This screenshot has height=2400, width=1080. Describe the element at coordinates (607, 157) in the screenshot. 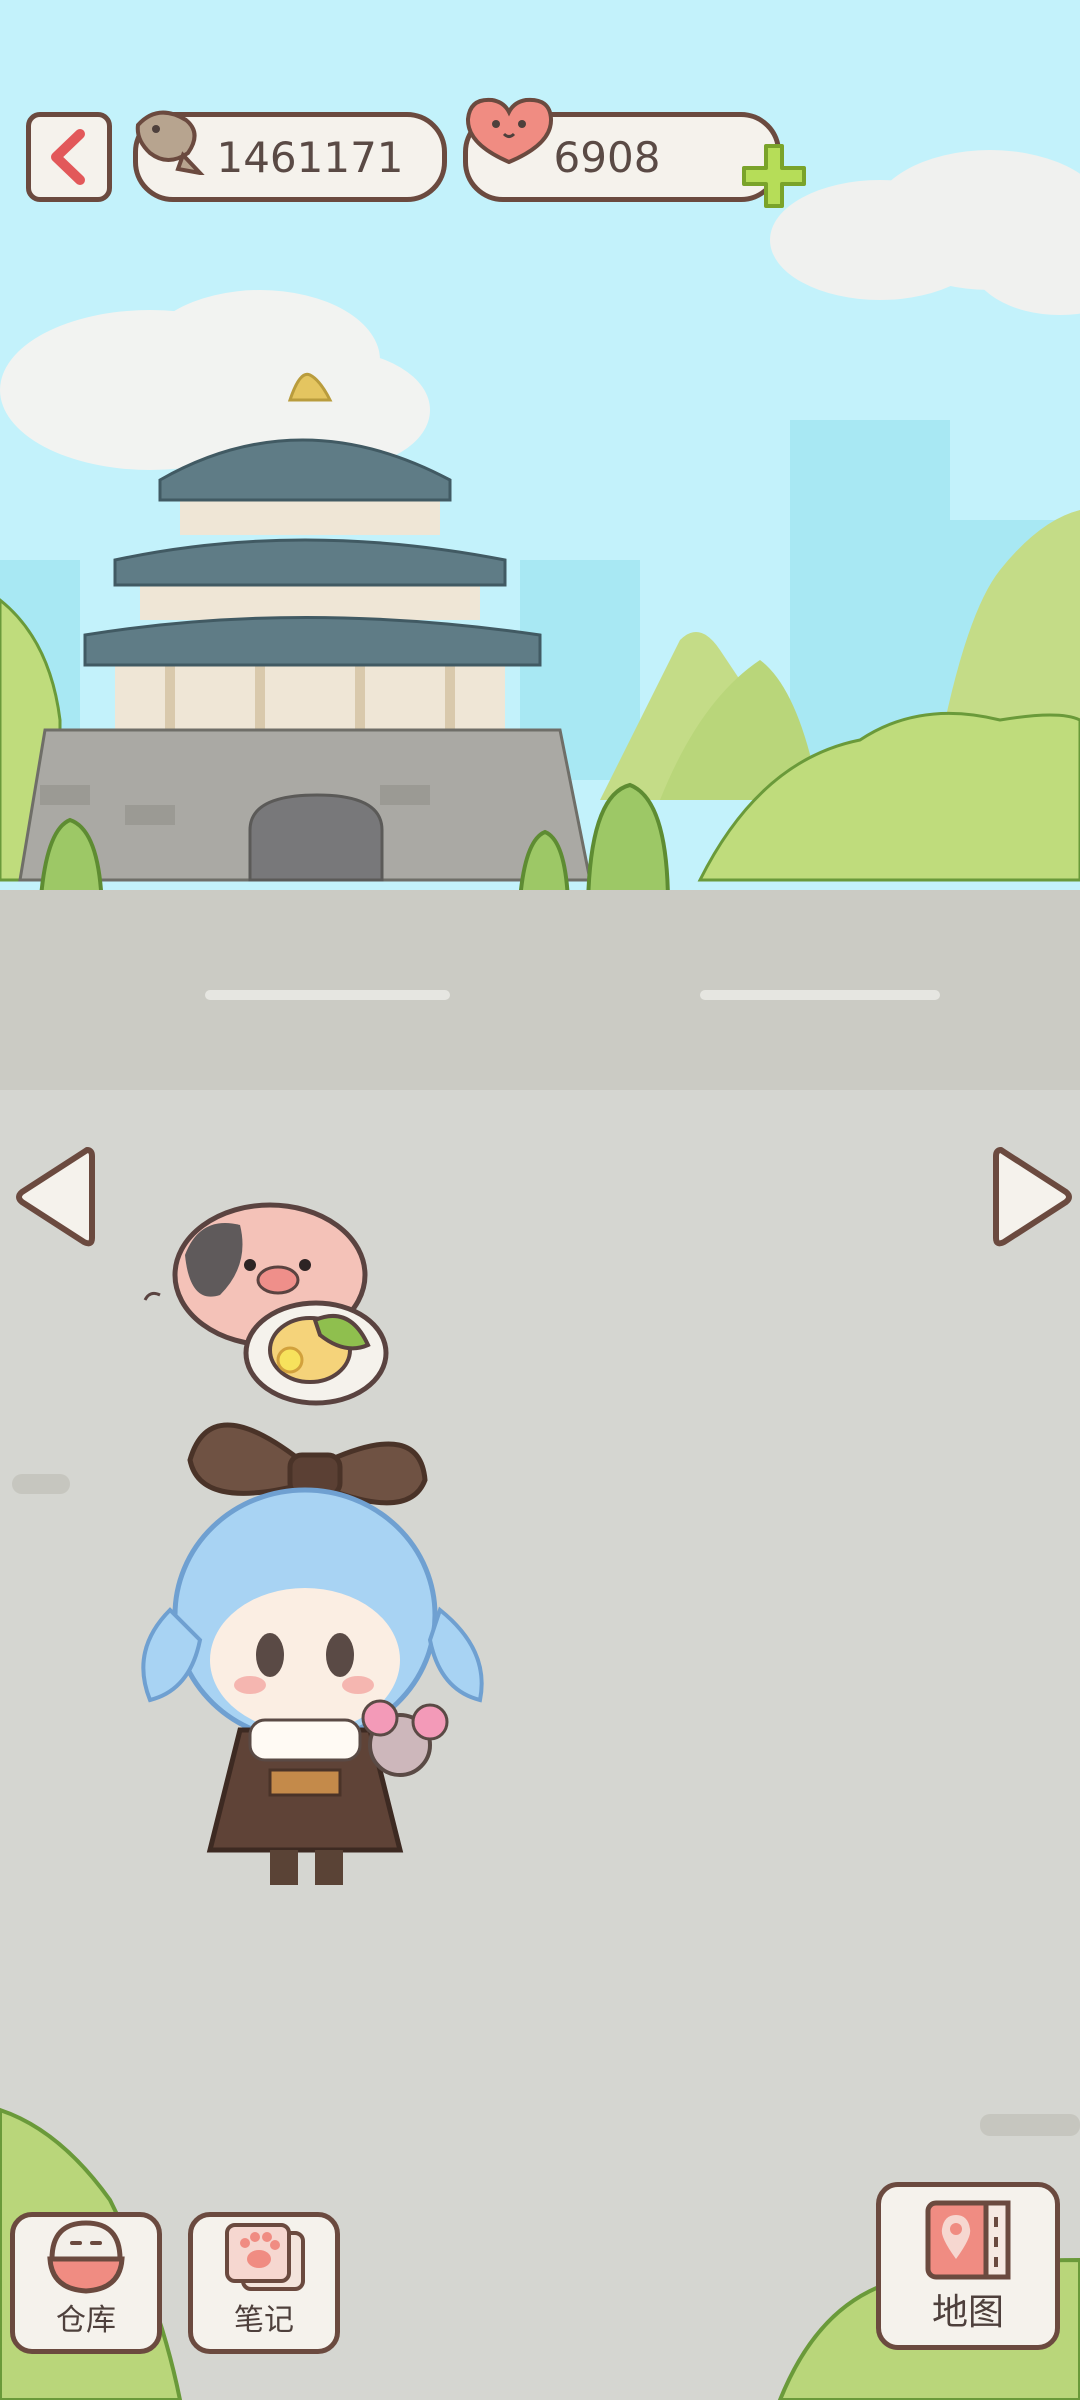

I see `heart-count: 6908` at that location.